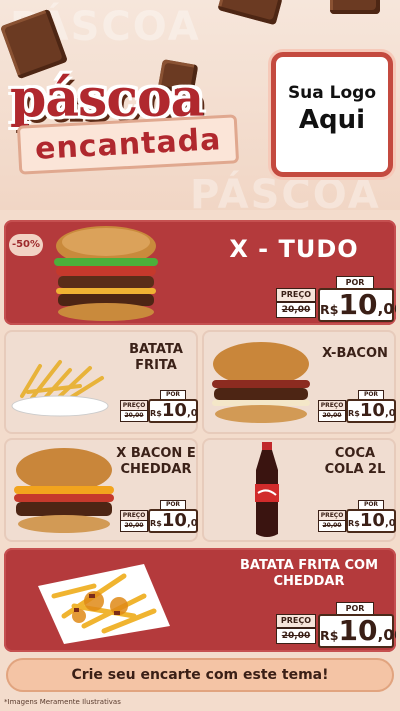 The width and height of the screenshot is (400, 711). I want to click on logo-placeholder: Sua Logo Aqui, so click(332, 114).